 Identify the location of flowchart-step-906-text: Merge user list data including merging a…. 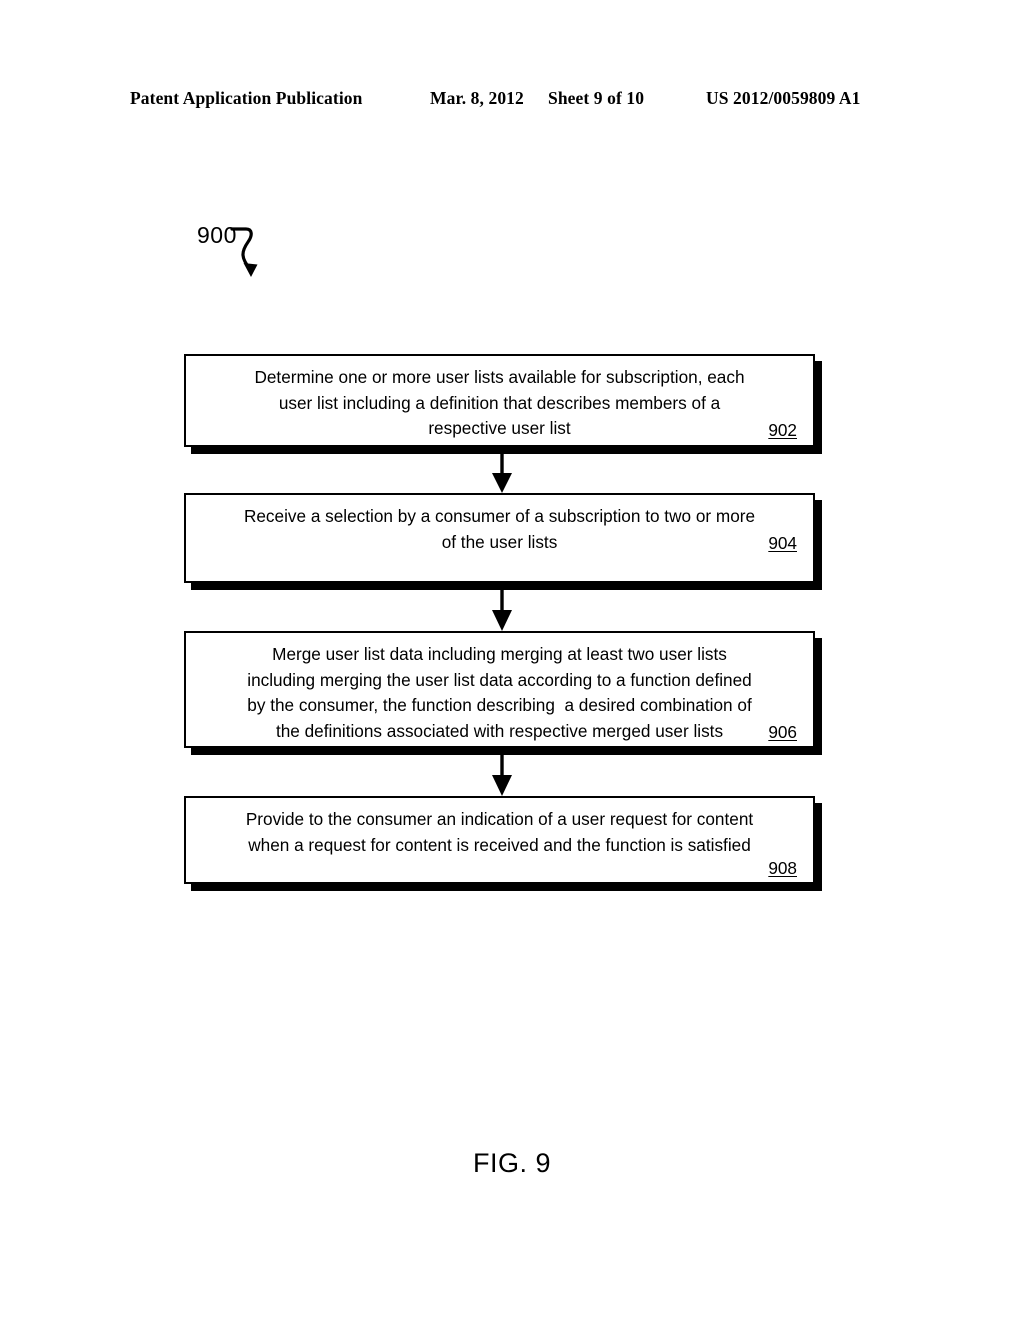
(499, 692).